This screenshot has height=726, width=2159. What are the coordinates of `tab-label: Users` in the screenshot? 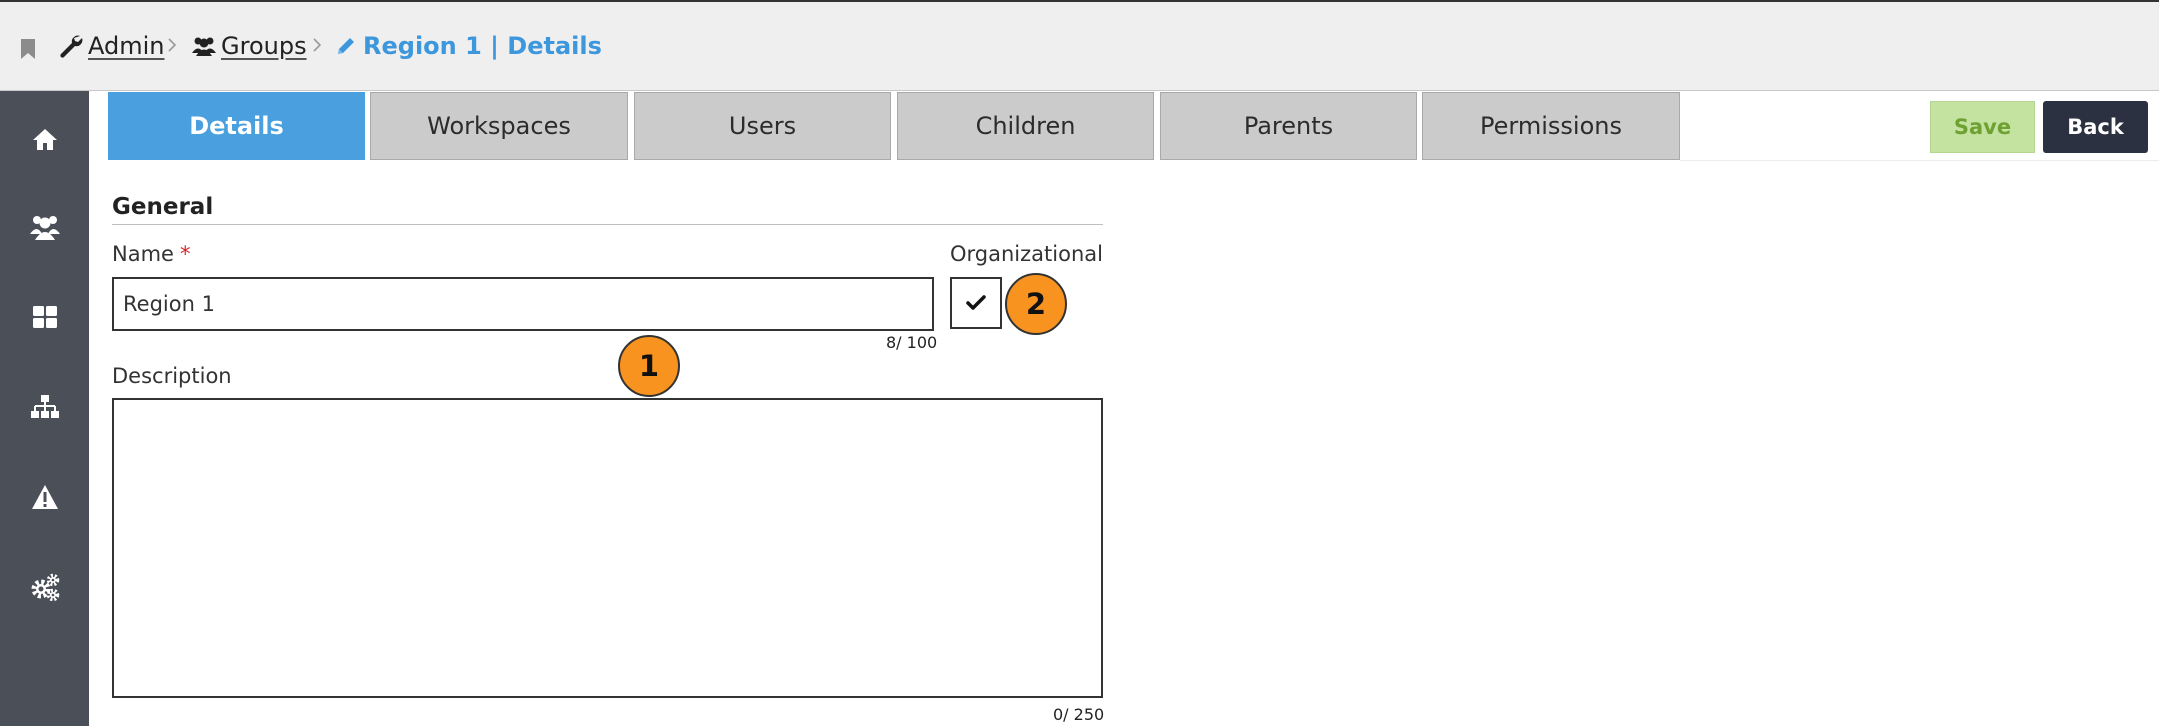 It's located at (762, 126).